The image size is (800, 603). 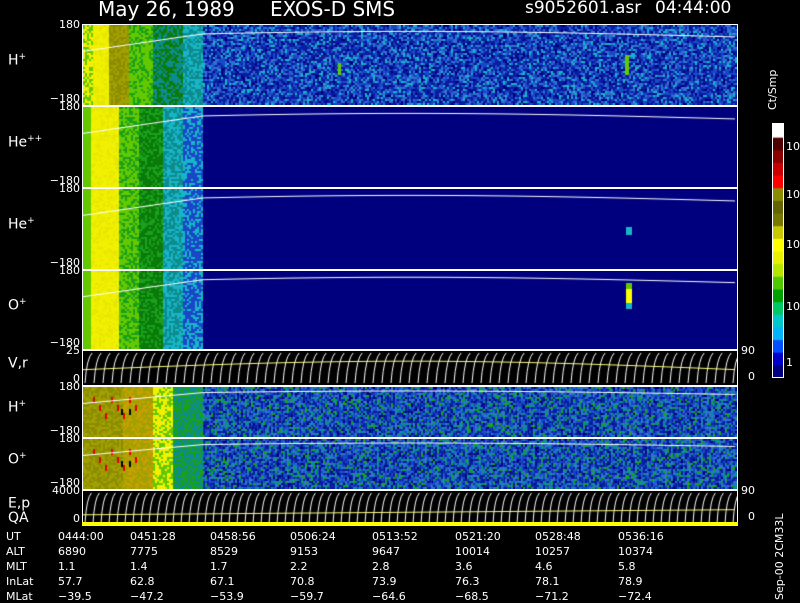 What do you see at coordinates (386, 551) in the screenshot?
I see `table-cell-alt-4: 9647` at bounding box center [386, 551].